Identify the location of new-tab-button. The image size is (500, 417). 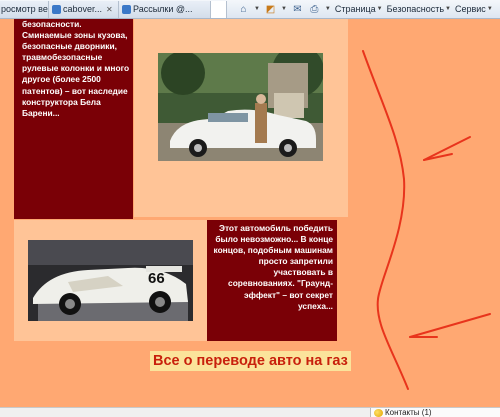
(219, 9).